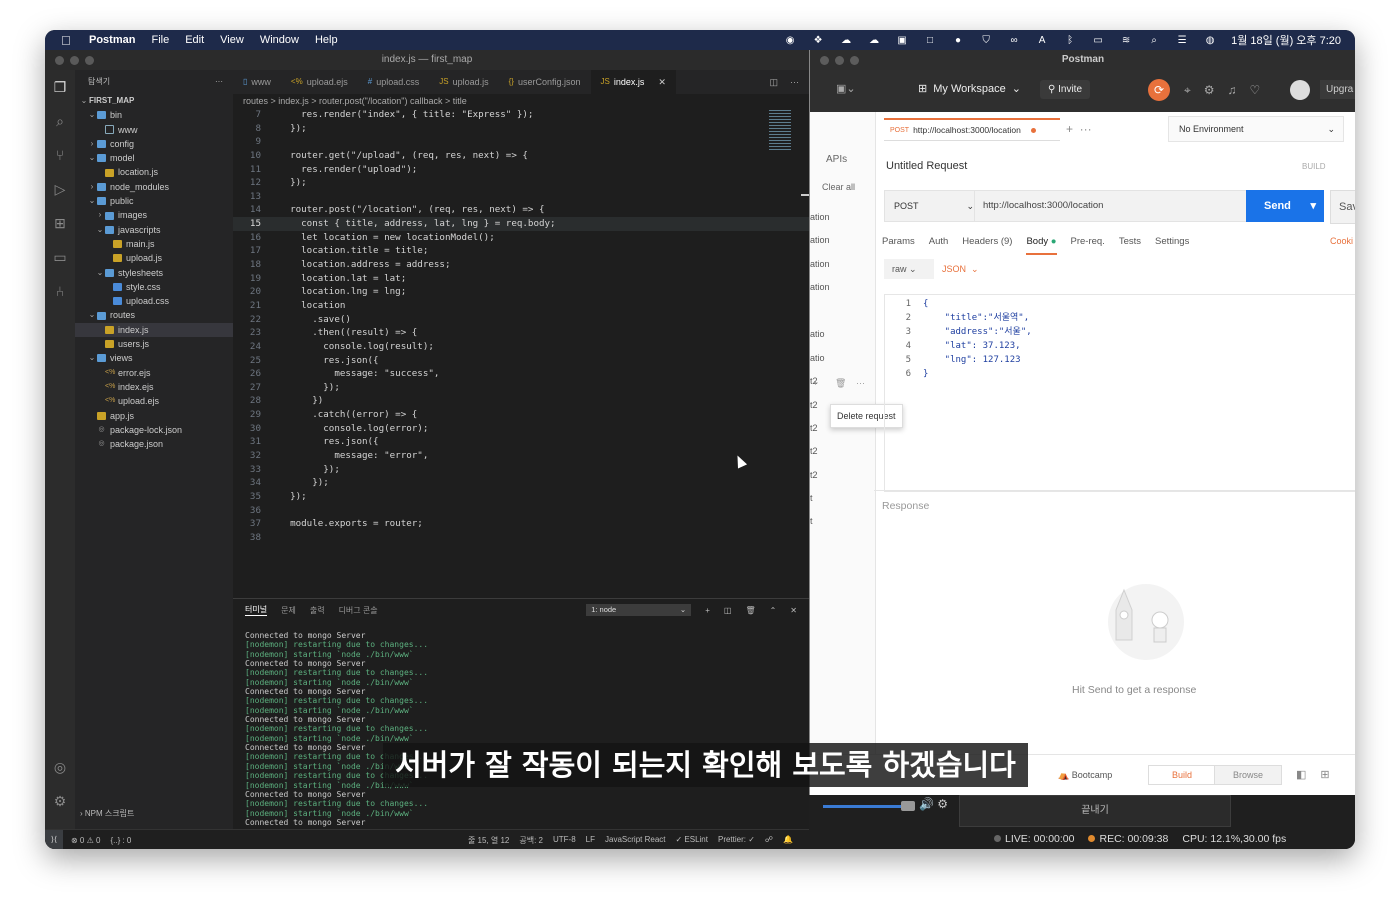 This screenshot has width=1400, height=909. I want to click on two-pane-icon: ◧, so click(1301, 774).